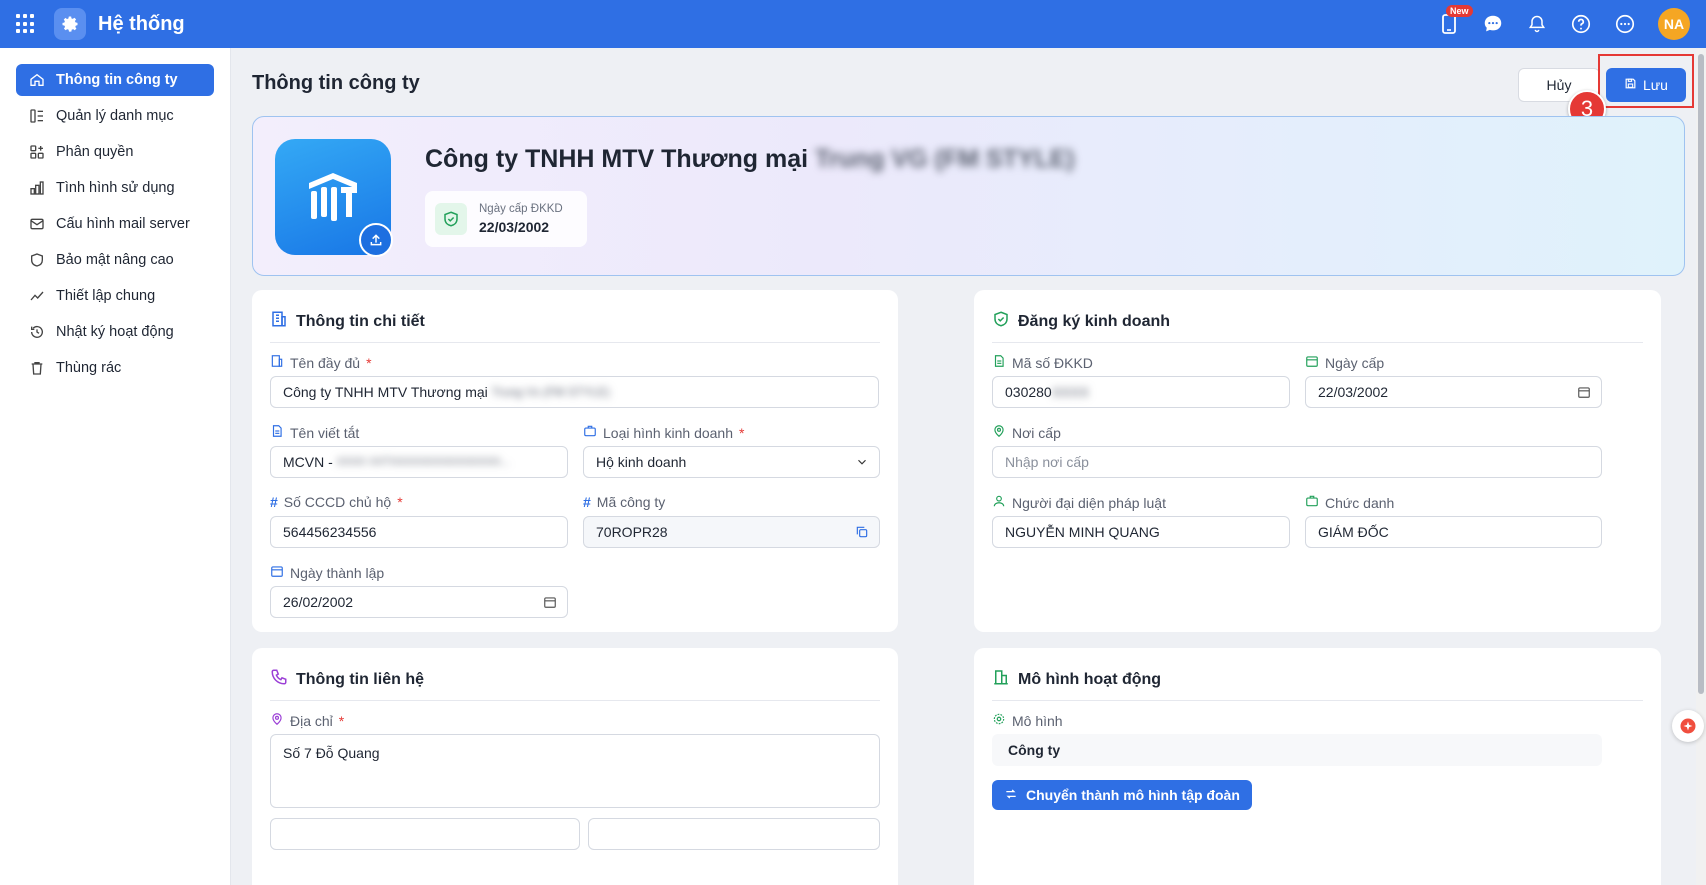  What do you see at coordinates (1141, 392) in the screenshot?
I see `reg-no-input: 030280 XXXX` at bounding box center [1141, 392].